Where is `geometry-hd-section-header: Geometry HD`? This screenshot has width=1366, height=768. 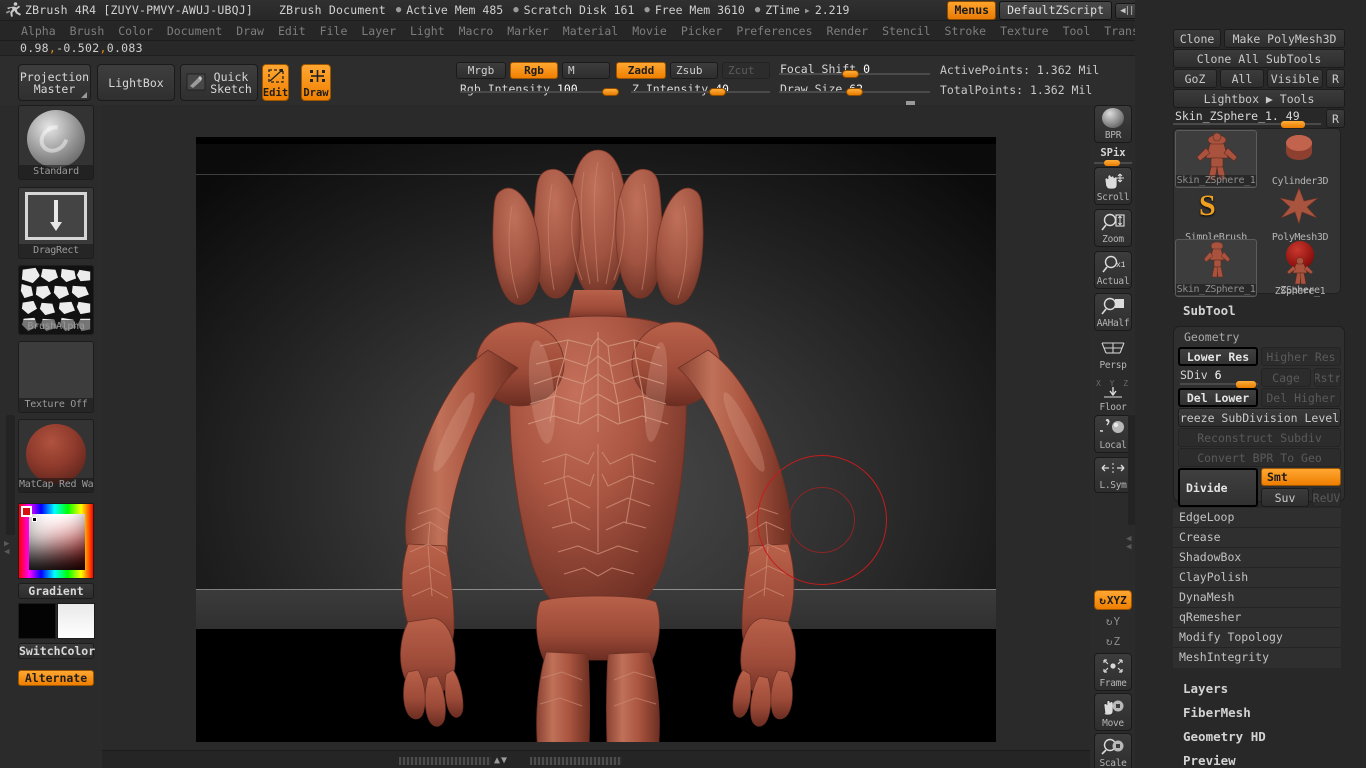 geometry-hd-section-header: Geometry HD is located at coordinates (1224, 736).